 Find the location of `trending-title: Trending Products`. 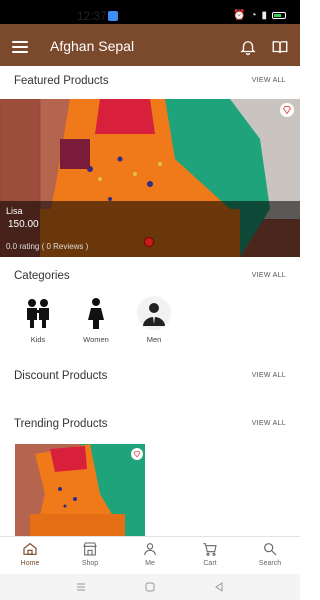

trending-title: Trending Products is located at coordinates (61, 424).